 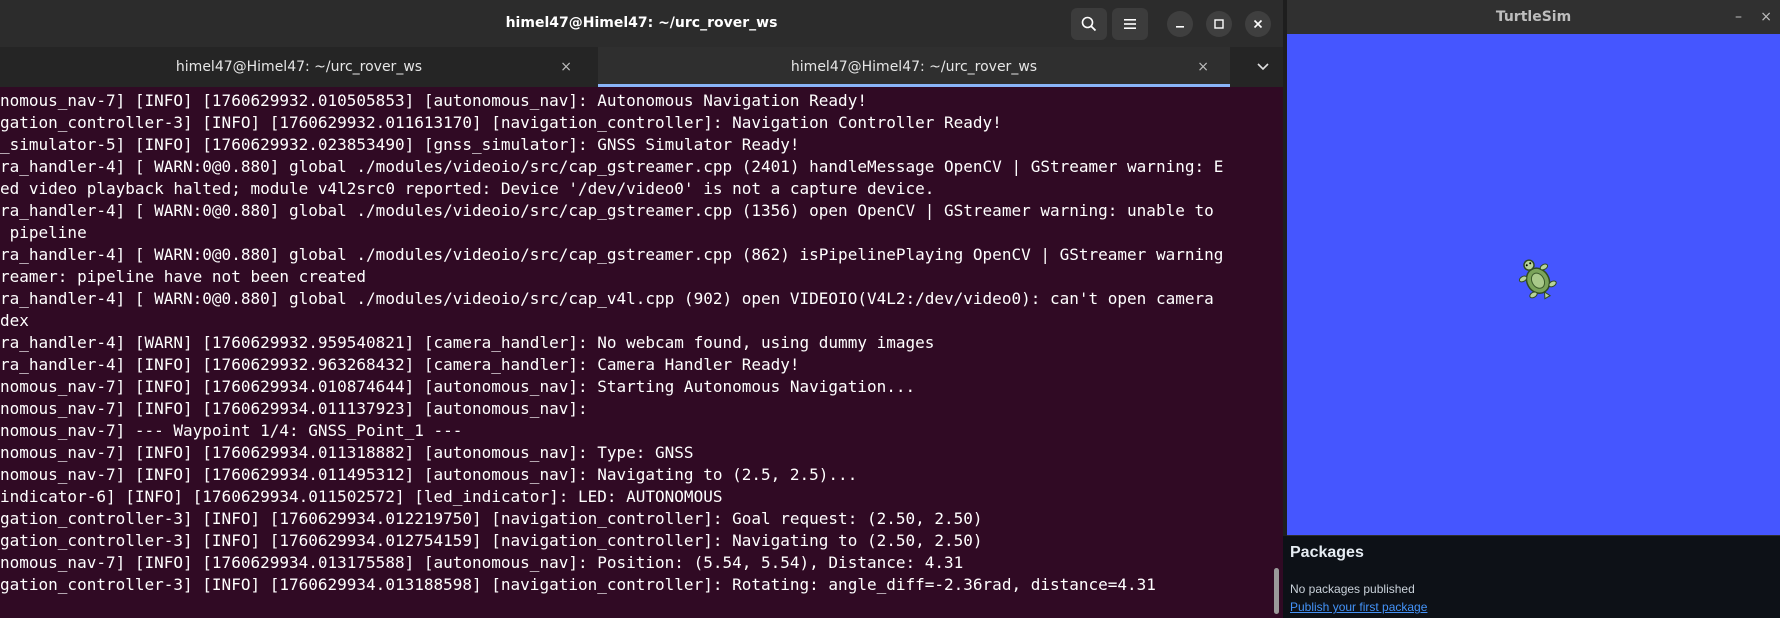 I want to click on terminal-line: dex, so click(x=14, y=320).